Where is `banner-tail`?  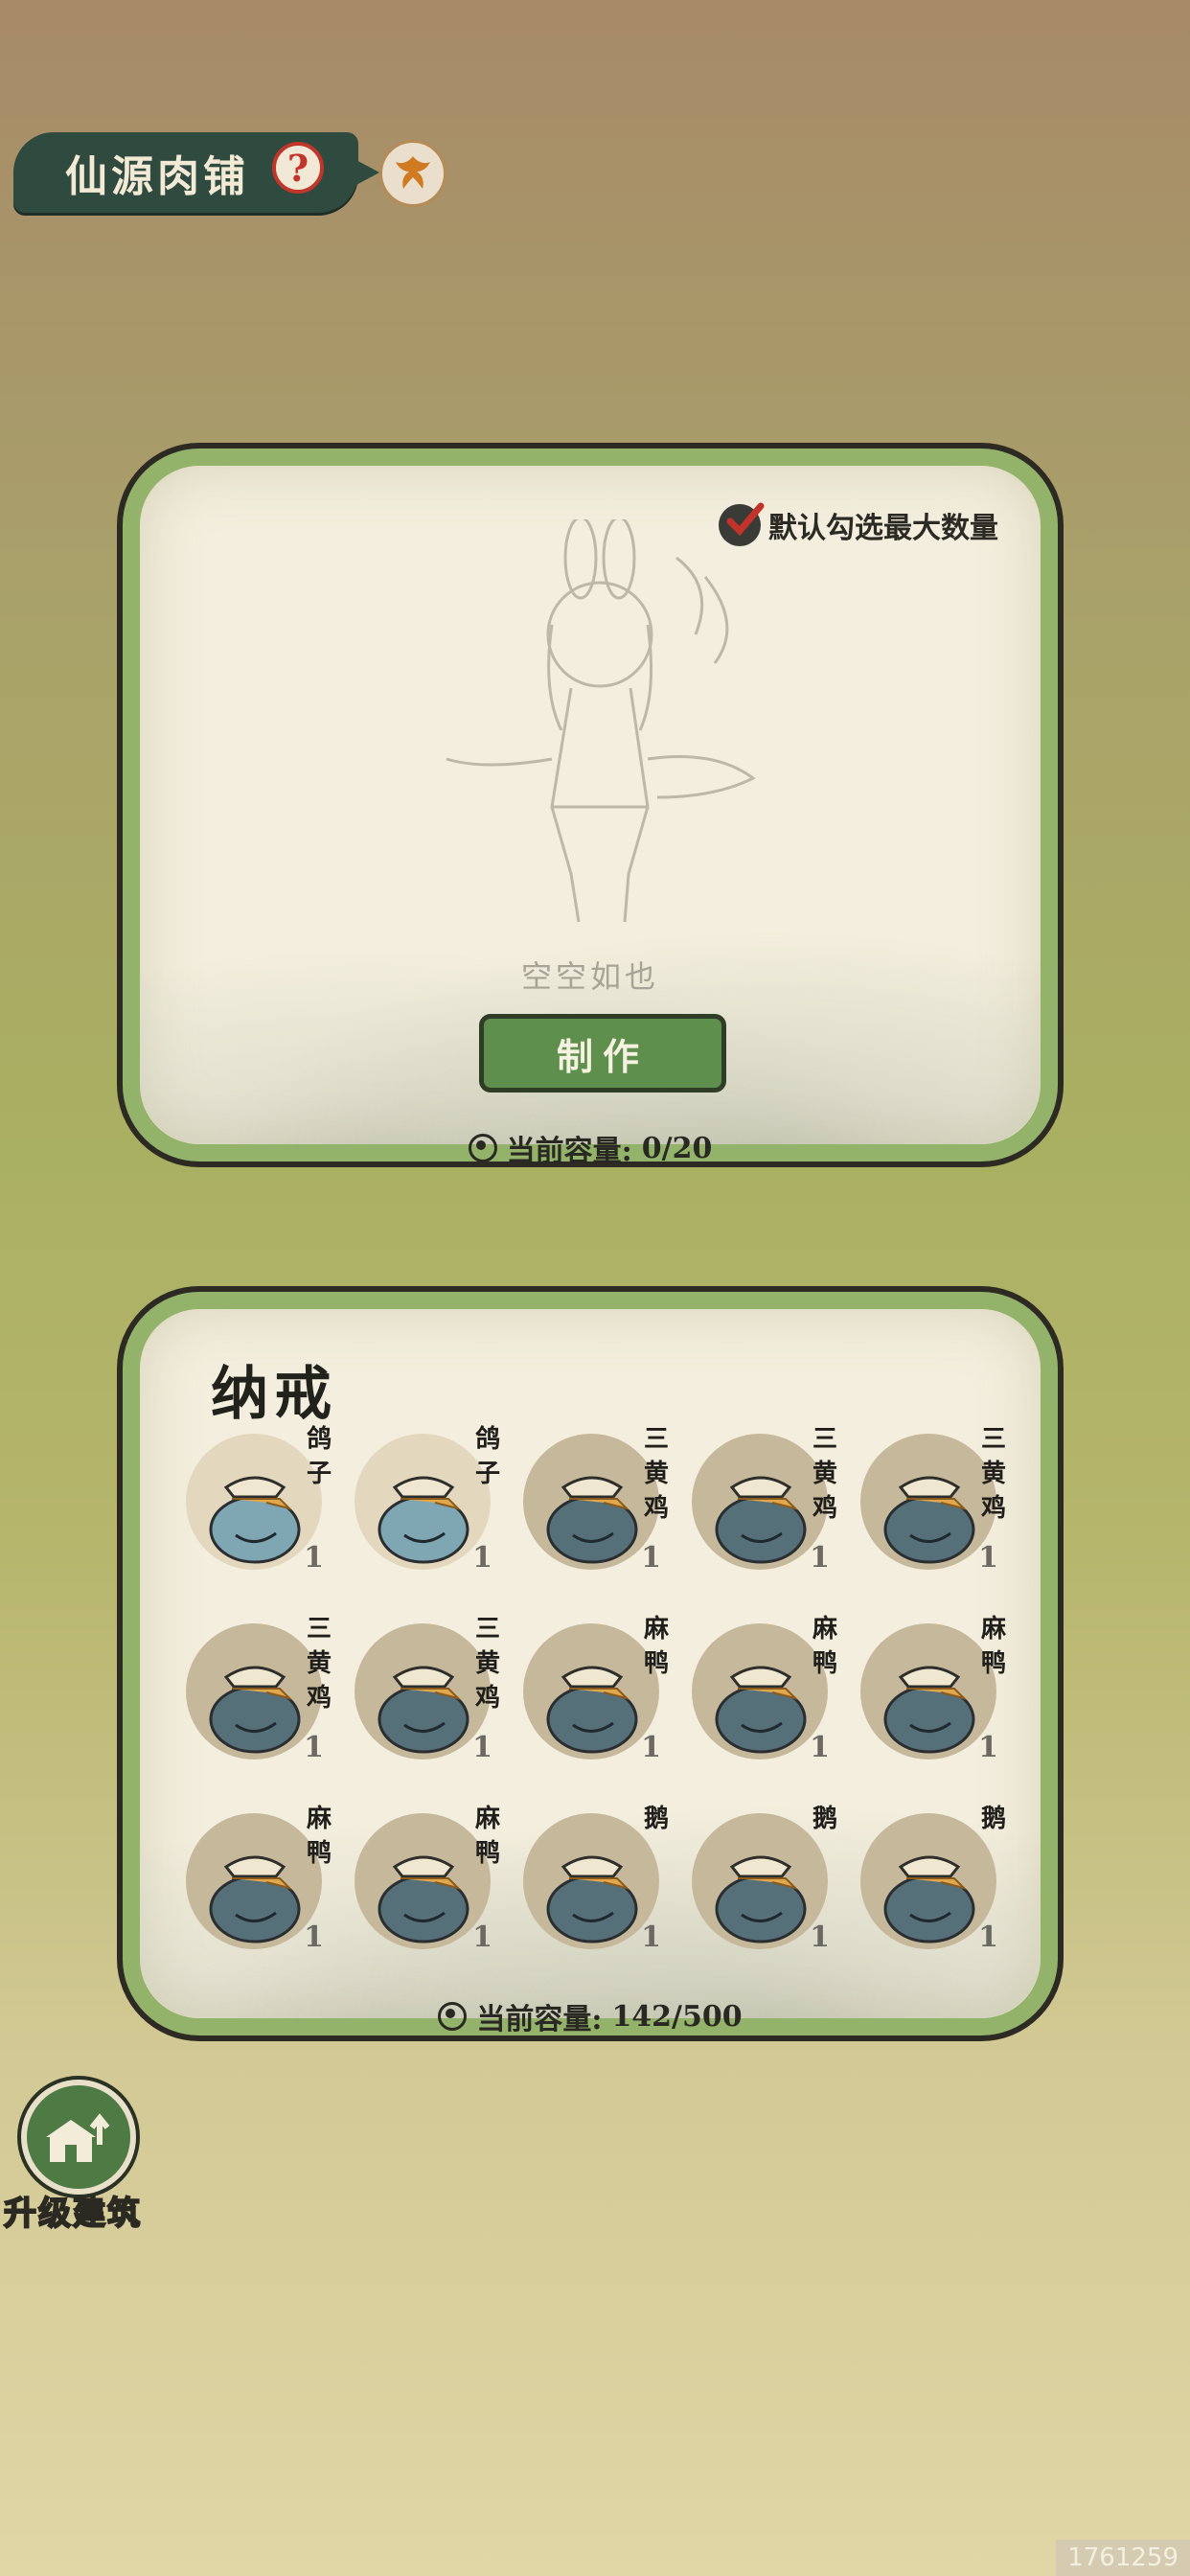
banner-tail is located at coordinates (367, 172).